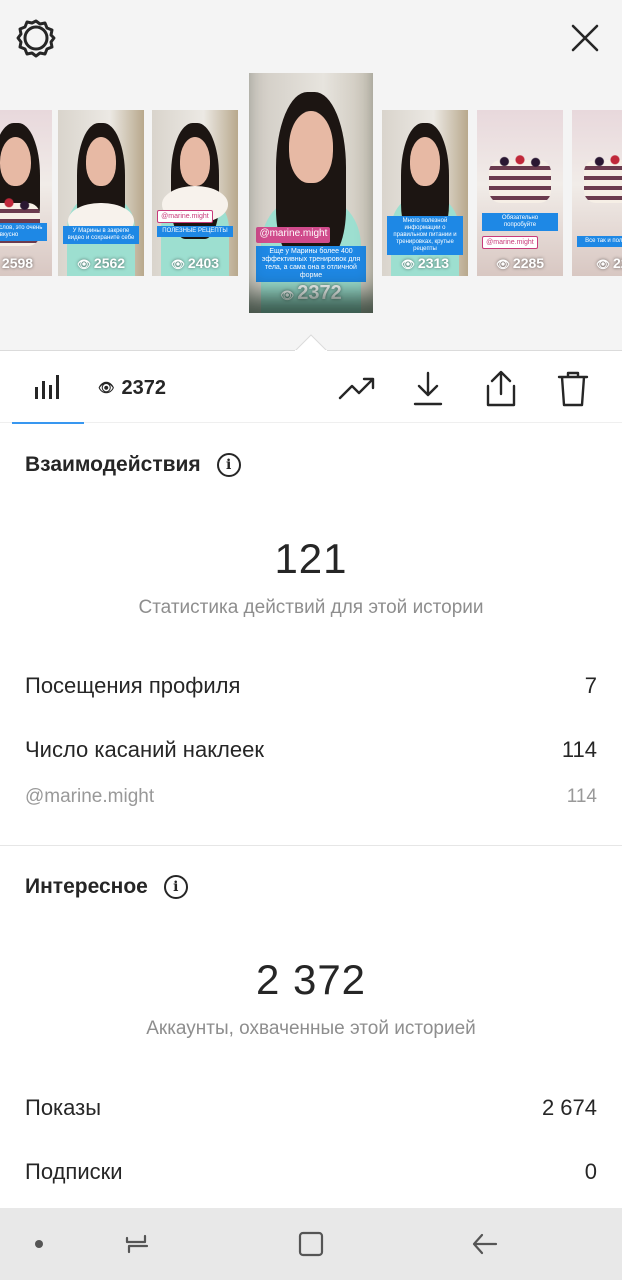 This screenshot has height=1280, width=622. Describe the element at coordinates (599, 242) in the screenshot. I see `story-caption: Все так и получилось` at that location.